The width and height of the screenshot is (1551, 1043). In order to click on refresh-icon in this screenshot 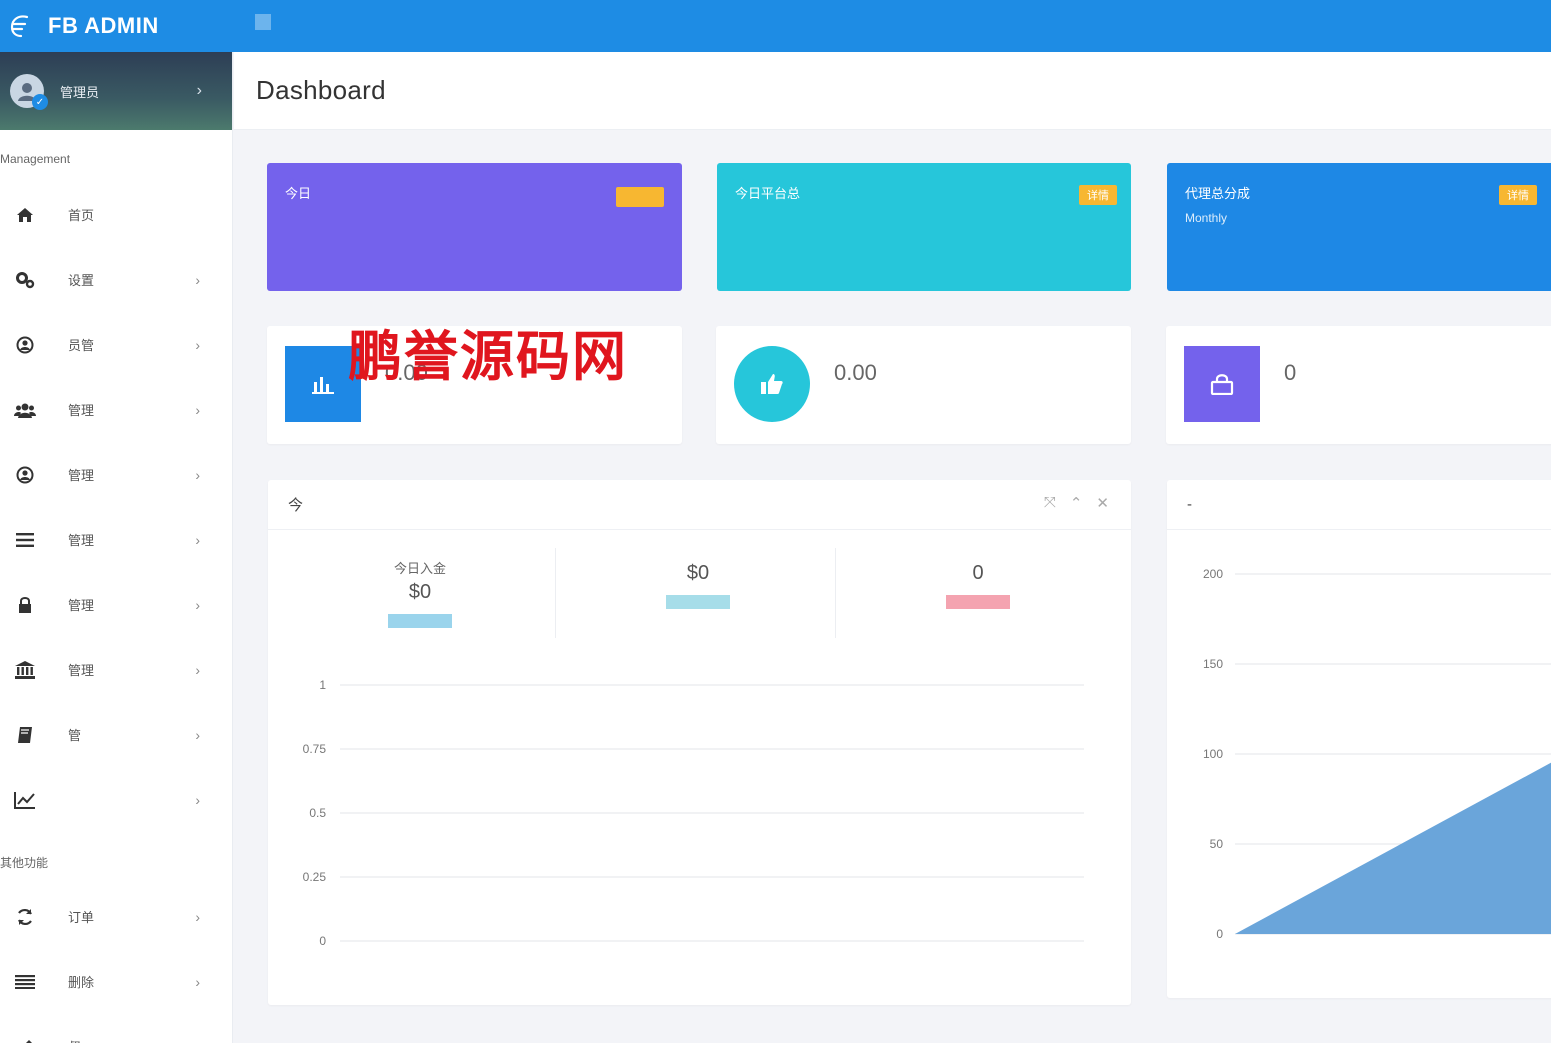, I will do `click(25, 917)`.